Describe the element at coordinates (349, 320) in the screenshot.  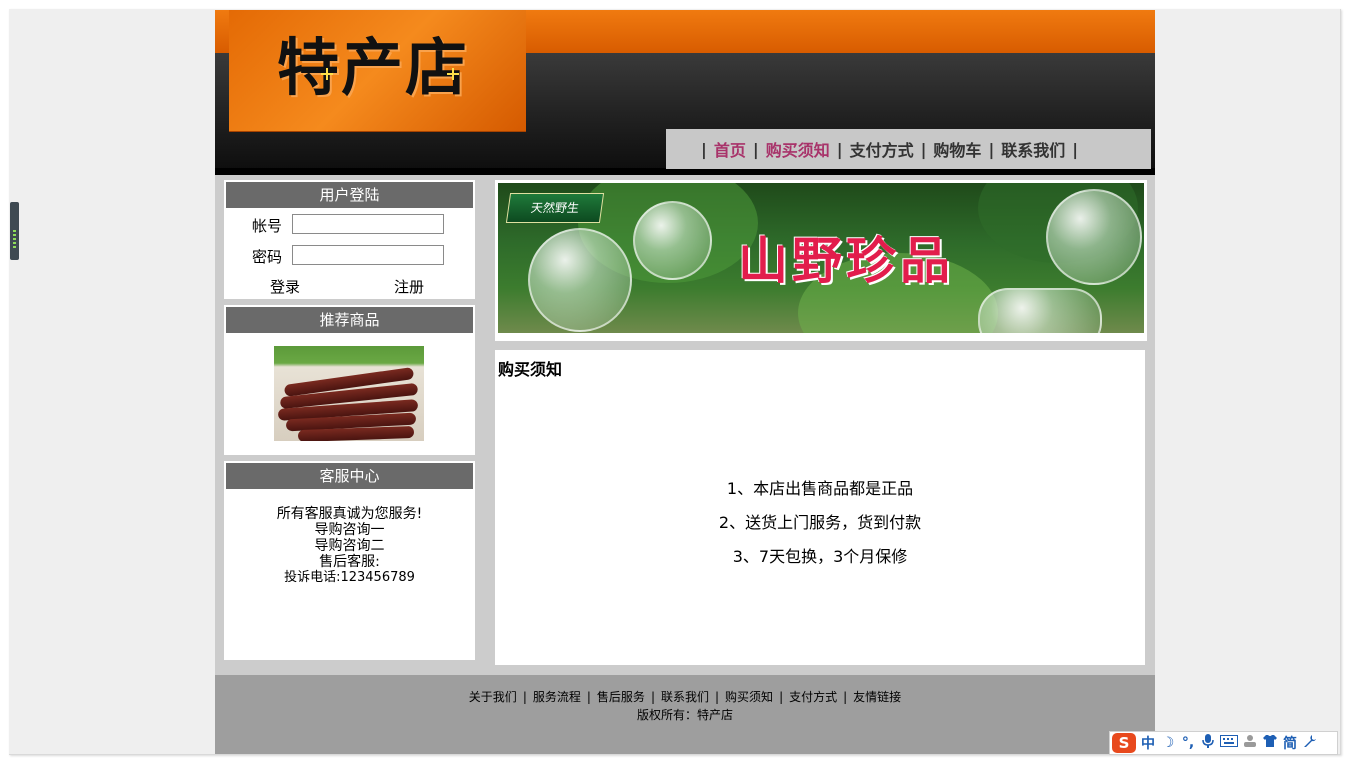
I see `recommend-title: 推荐商品` at that location.